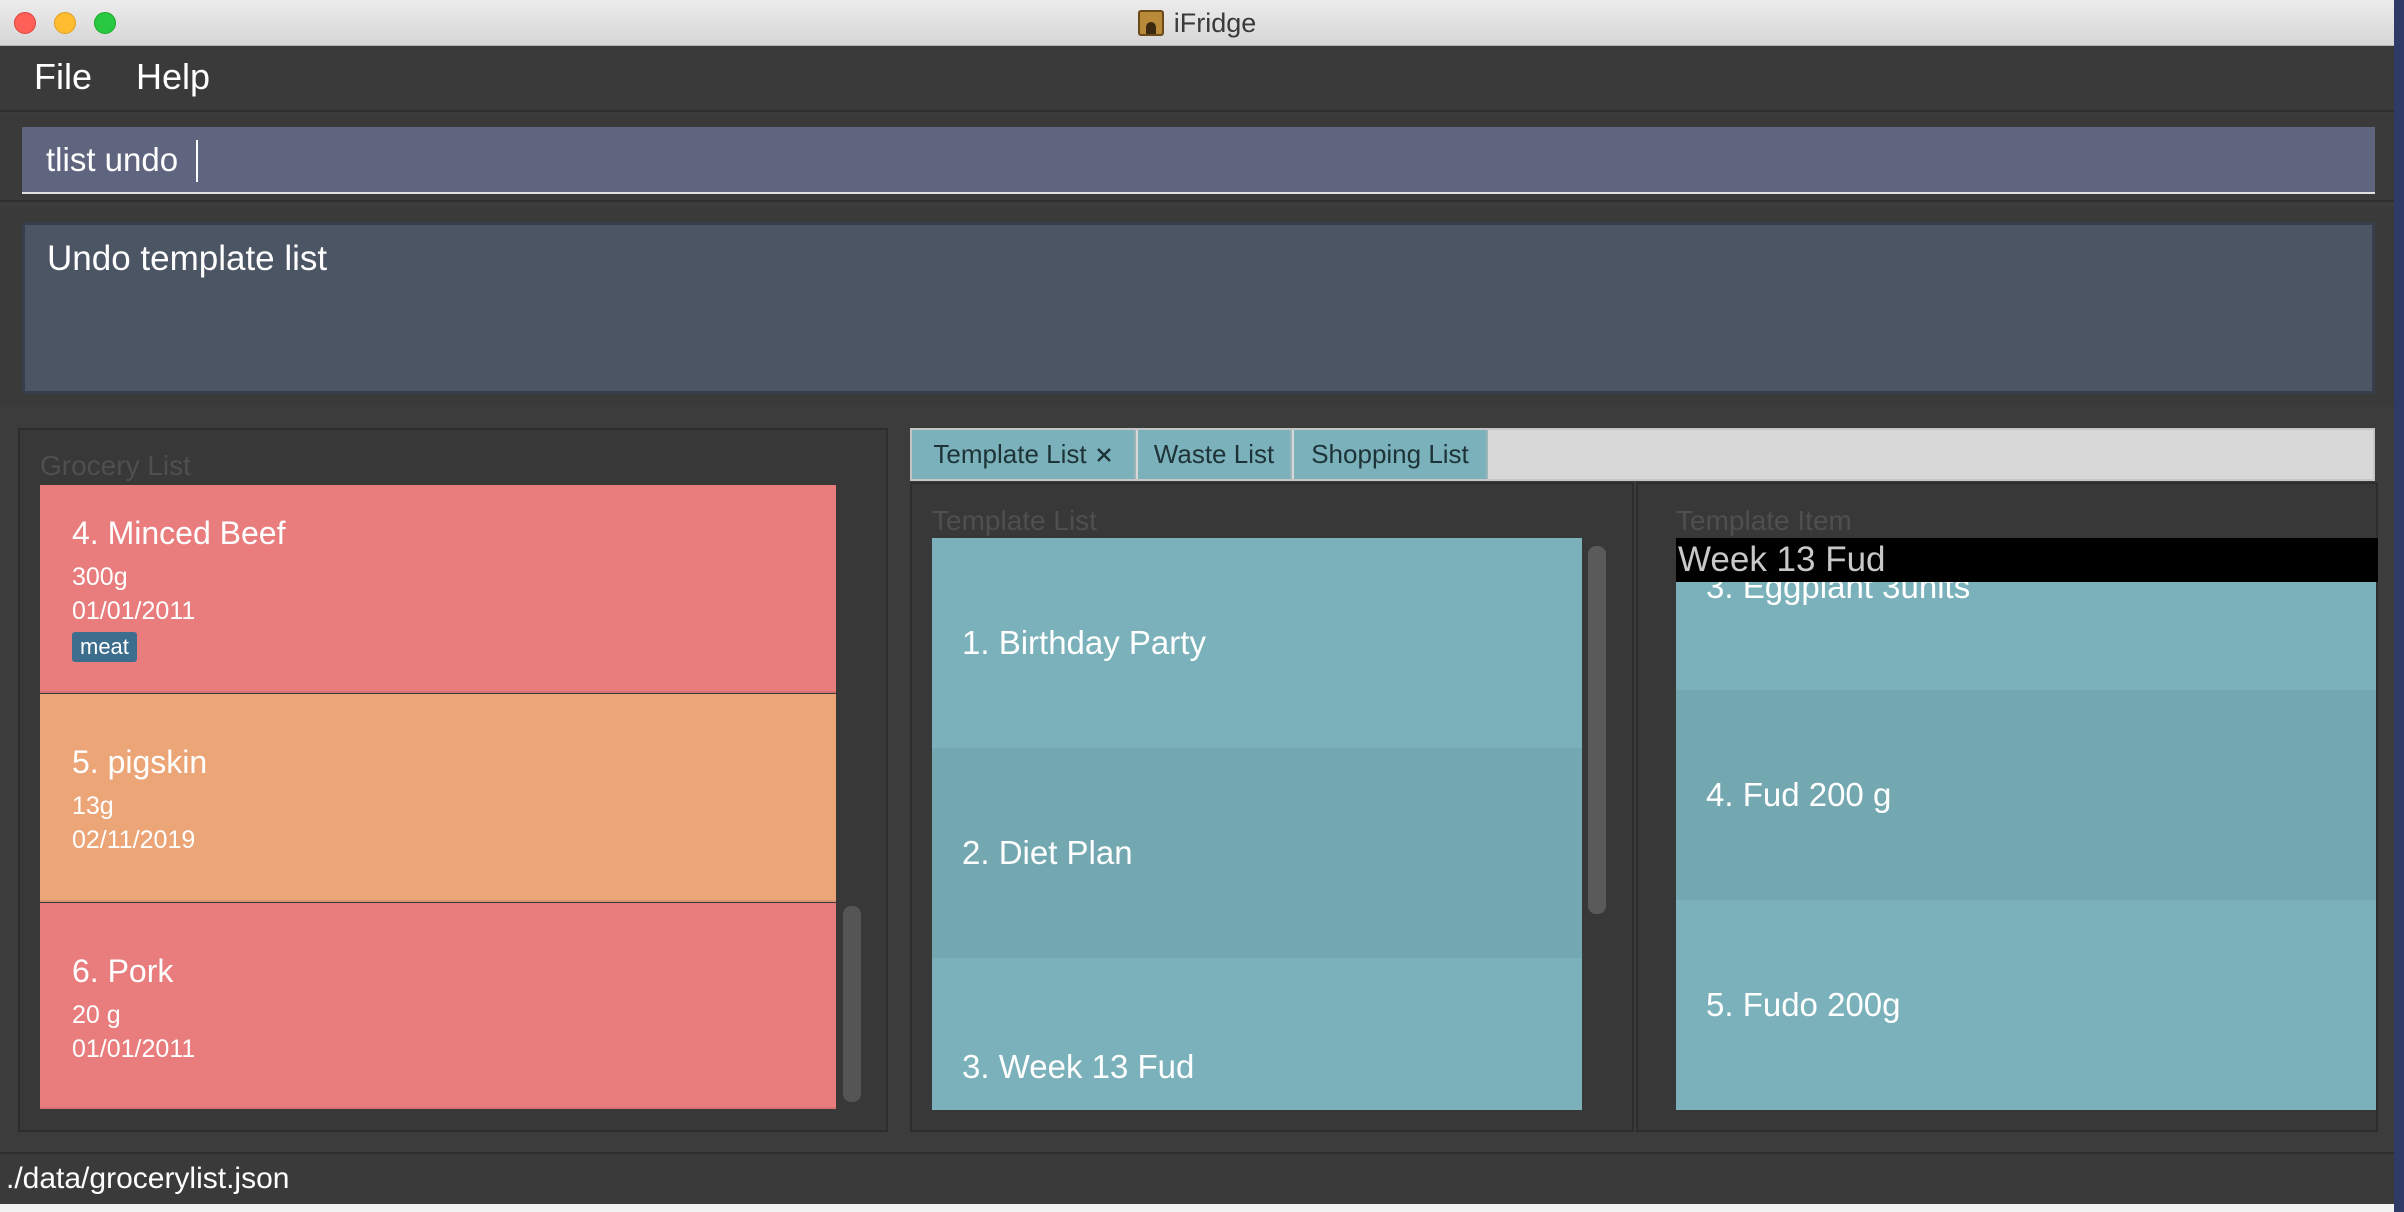 The image size is (2404, 1212). I want to click on template-list-item: 1. Birthday Party, so click(1257, 643).